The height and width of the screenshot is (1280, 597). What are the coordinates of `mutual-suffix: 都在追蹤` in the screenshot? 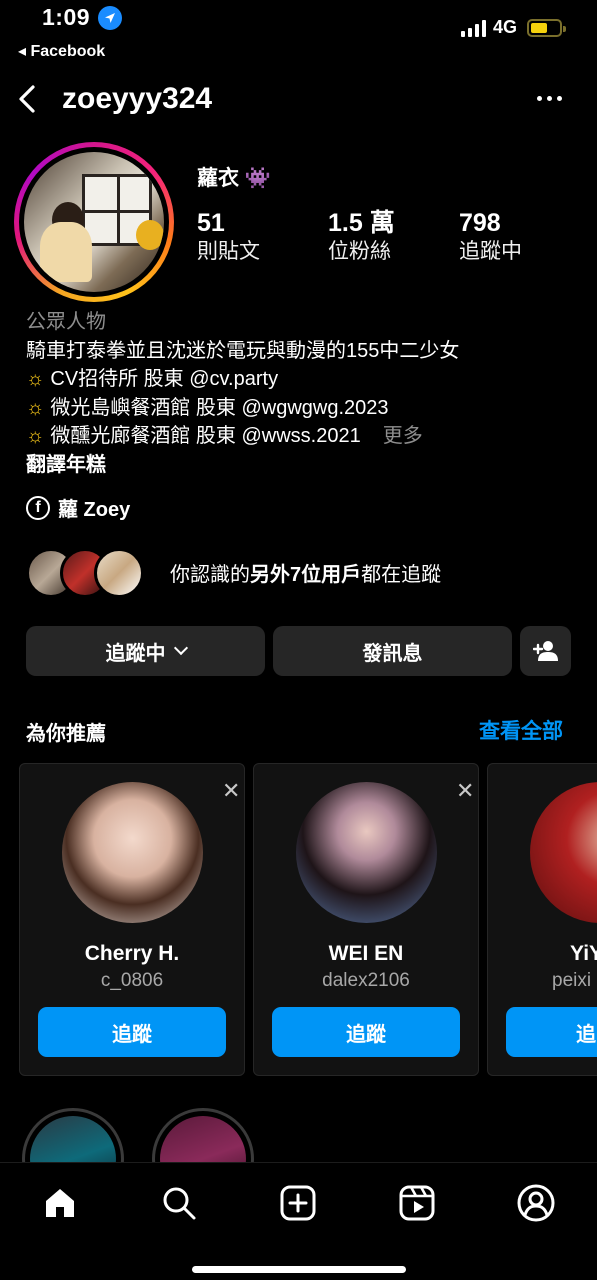 It's located at (401, 575).